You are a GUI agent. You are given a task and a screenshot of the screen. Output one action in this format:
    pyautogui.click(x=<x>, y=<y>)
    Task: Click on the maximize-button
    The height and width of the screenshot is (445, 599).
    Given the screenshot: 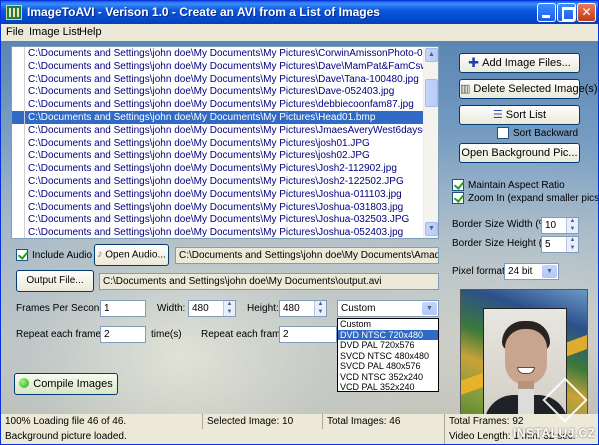 What is the action you would take?
    pyautogui.click(x=566, y=12)
    